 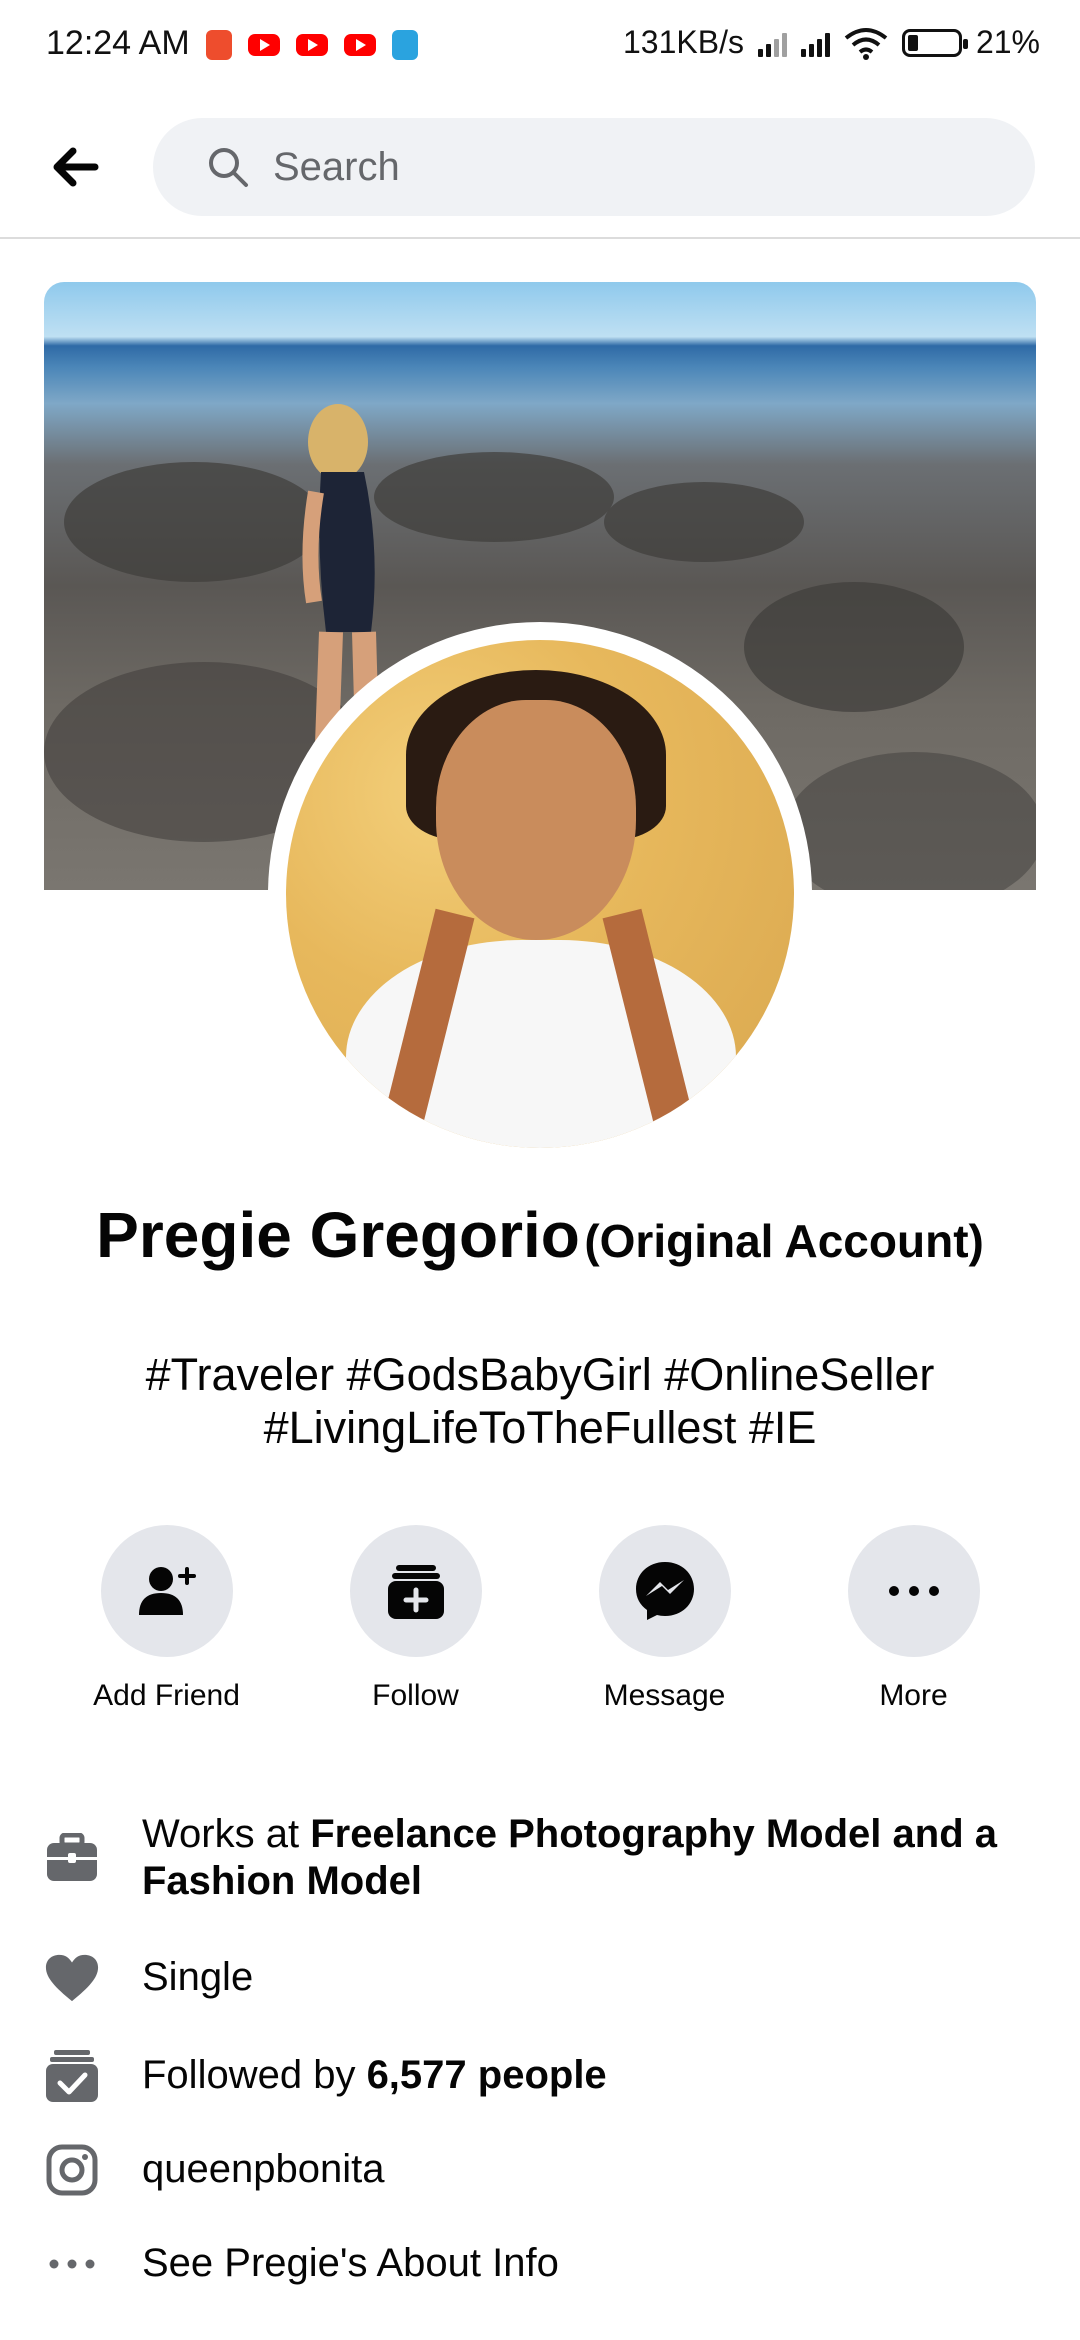 What do you see at coordinates (664, 1695) in the screenshot?
I see `message-label: Message` at bounding box center [664, 1695].